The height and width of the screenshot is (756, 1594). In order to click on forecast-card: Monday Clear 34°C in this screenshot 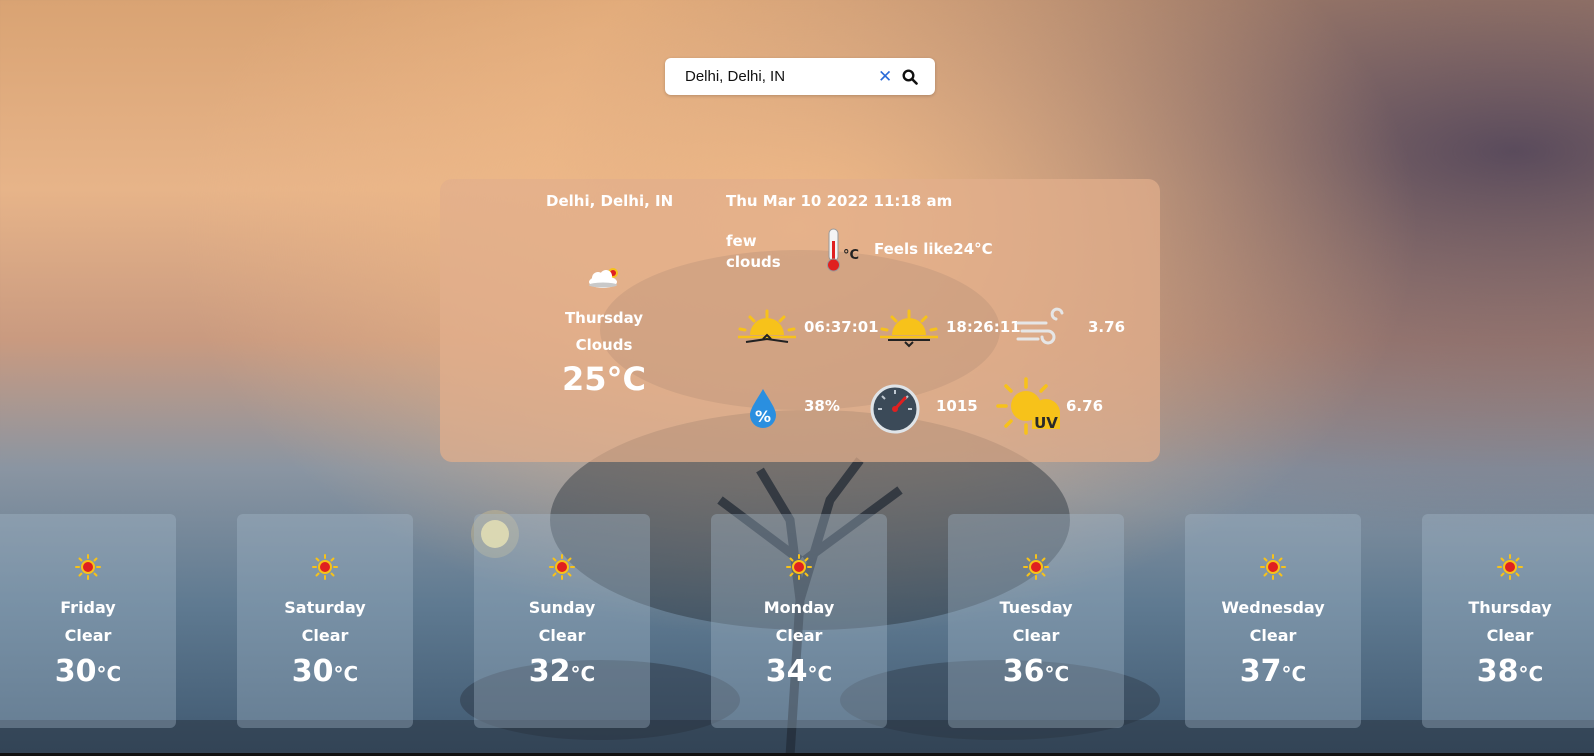, I will do `click(799, 621)`.